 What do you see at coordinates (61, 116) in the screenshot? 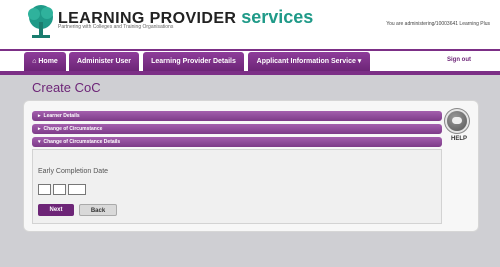
I see `accordion-label: Learner Details` at bounding box center [61, 116].